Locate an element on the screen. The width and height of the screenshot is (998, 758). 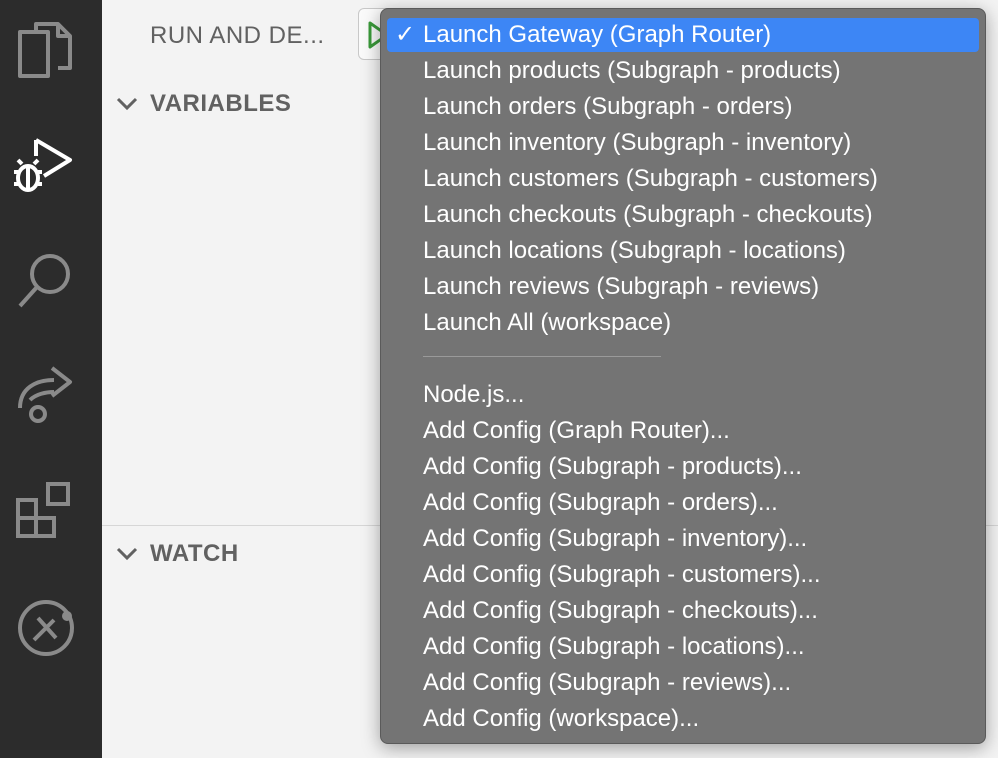
watch-section-header: WATCH is located at coordinates (176, 554).